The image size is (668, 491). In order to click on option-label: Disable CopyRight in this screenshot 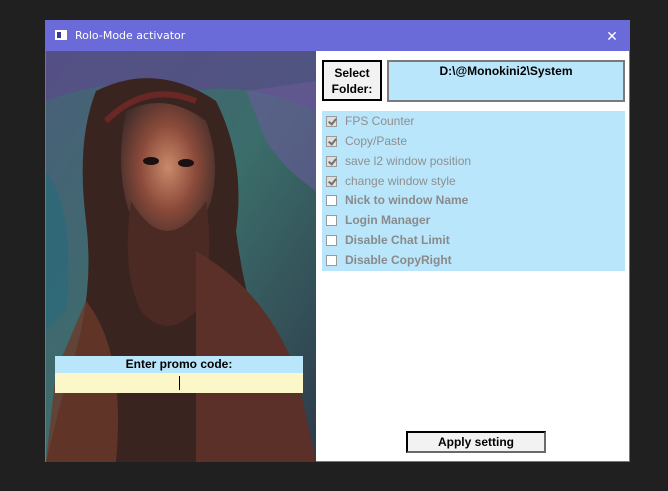, I will do `click(398, 260)`.